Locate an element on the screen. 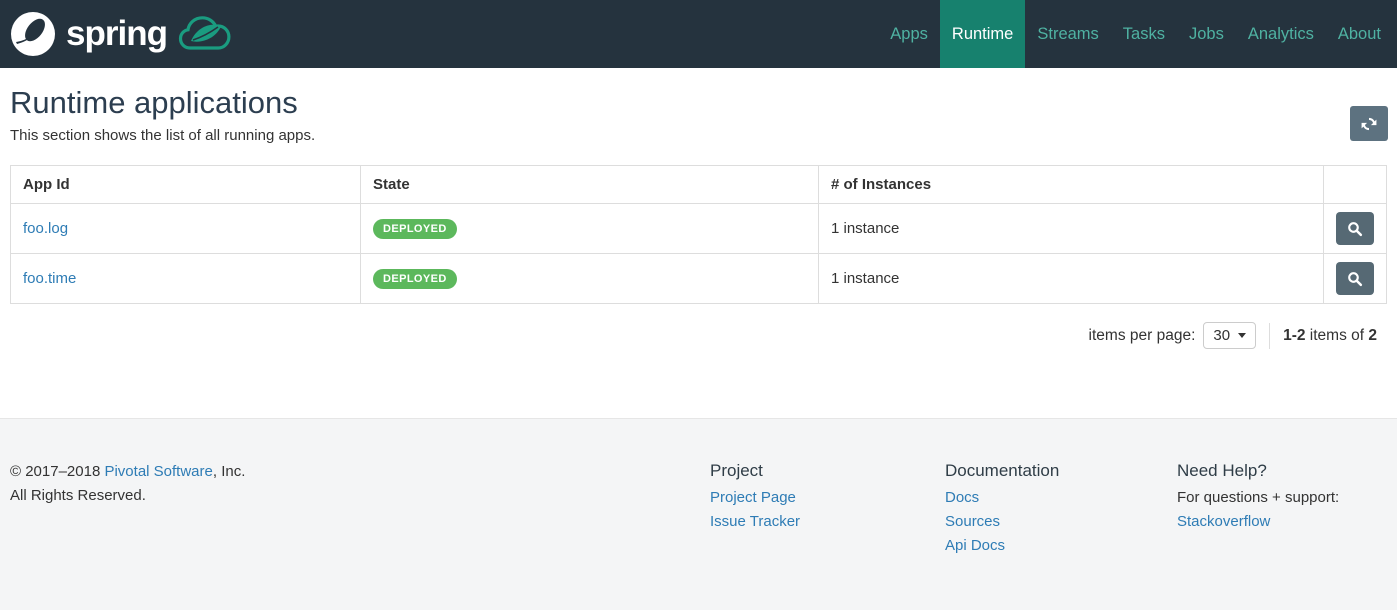  refresh-icon is located at coordinates (1369, 124).